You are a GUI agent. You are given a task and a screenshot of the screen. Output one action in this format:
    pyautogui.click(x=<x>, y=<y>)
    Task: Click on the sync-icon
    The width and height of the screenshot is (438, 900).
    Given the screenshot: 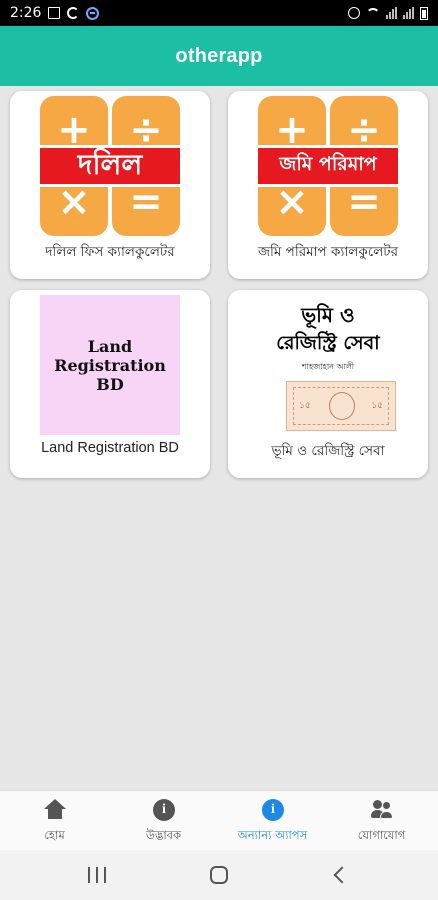 What is the action you would take?
    pyautogui.click(x=73, y=13)
    